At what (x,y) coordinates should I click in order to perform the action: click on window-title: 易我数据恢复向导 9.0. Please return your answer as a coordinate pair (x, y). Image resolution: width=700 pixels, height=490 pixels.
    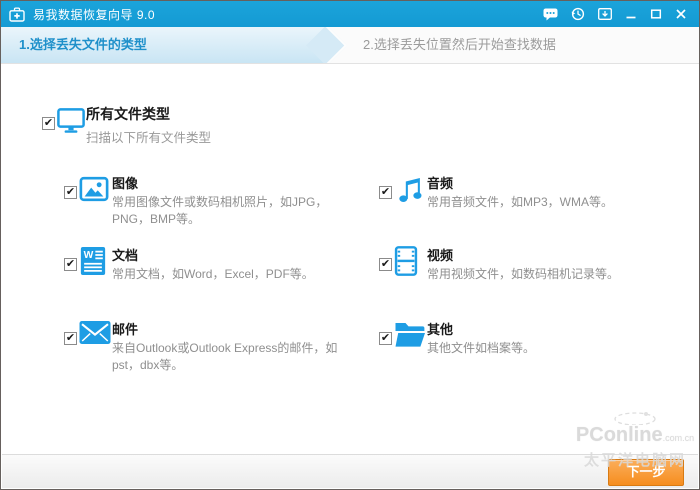
    Looking at the image, I should click on (94, 14).